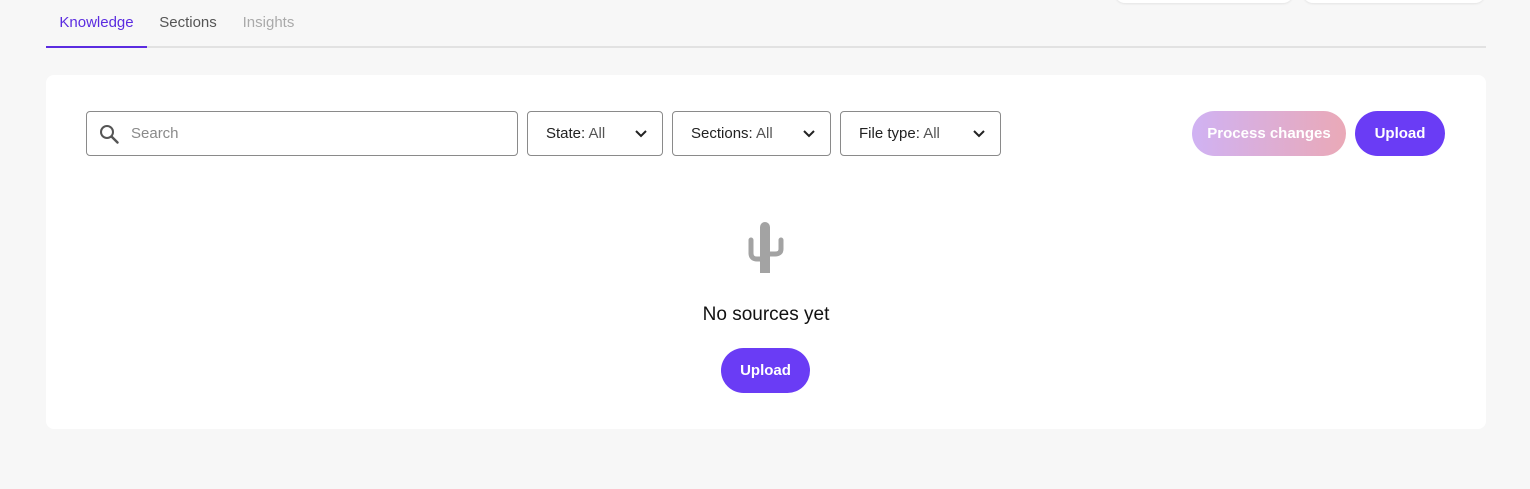 This screenshot has height=489, width=1530. What do you see at coordinates (931, 133) in the screenshot?
I see `file-type-filter-value: All` at bounding box center [931, 133].